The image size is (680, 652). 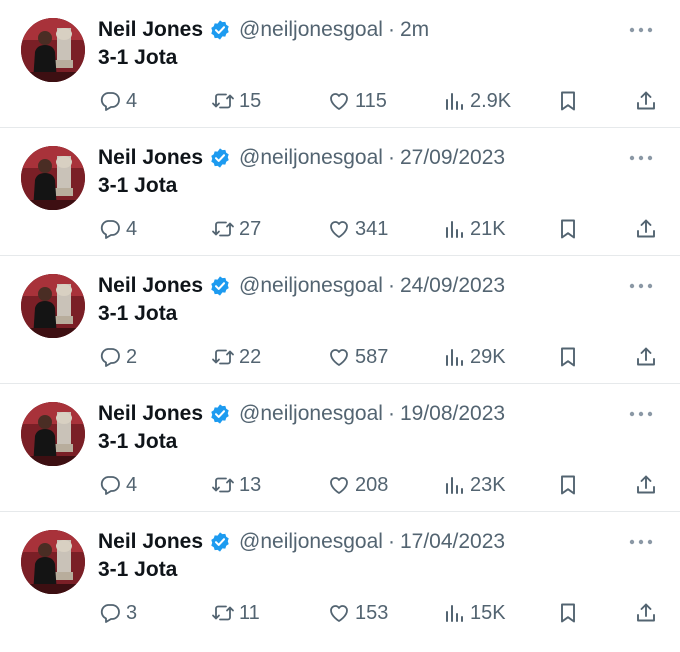 I want to click on like-button: 153, so click(x=357, y=613).